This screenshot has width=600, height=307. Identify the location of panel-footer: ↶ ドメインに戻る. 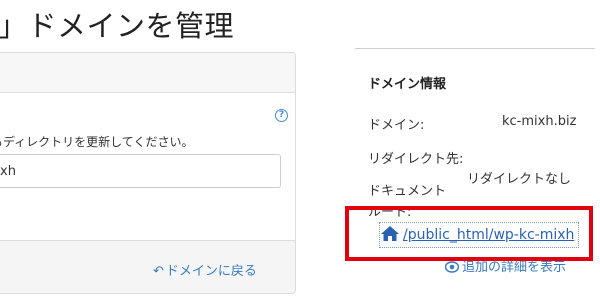
(147, 266).